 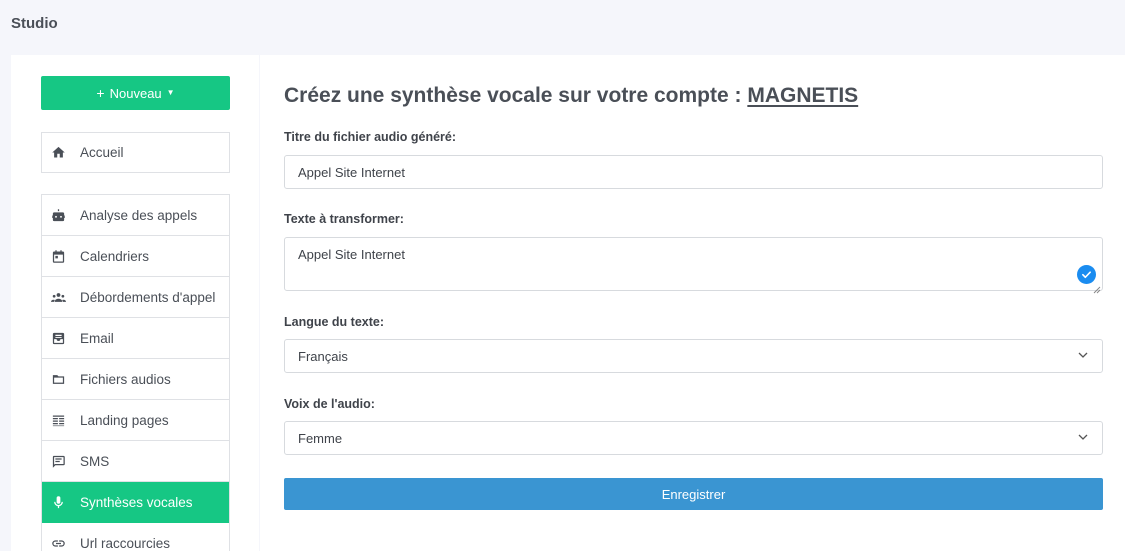 I want to click on title-input, so click(x=693, y=172).